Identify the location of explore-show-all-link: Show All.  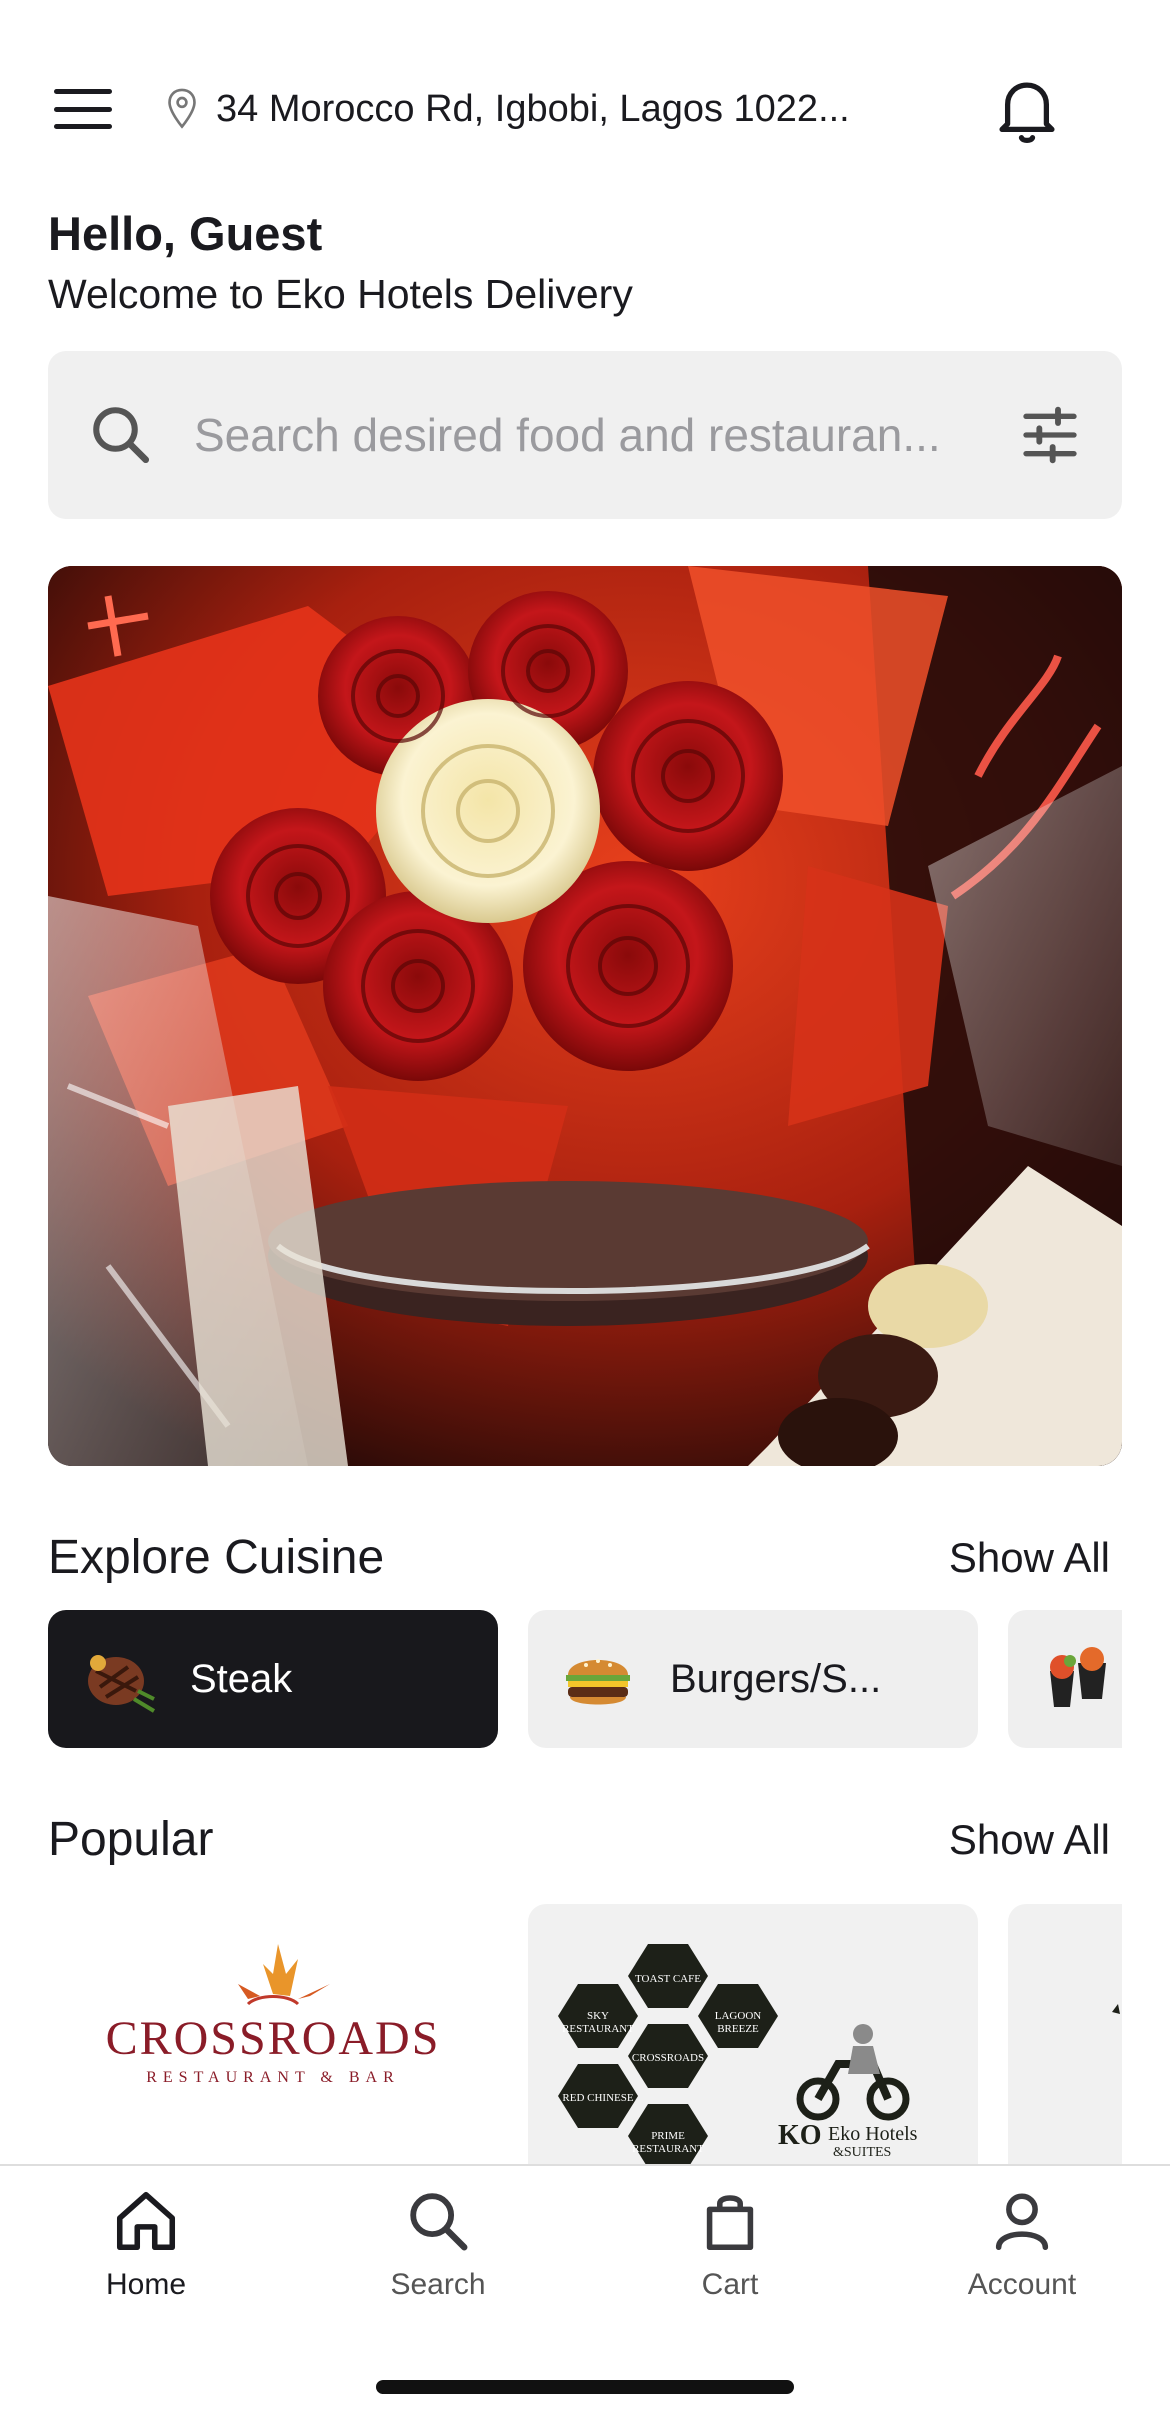
(1029, 1558).